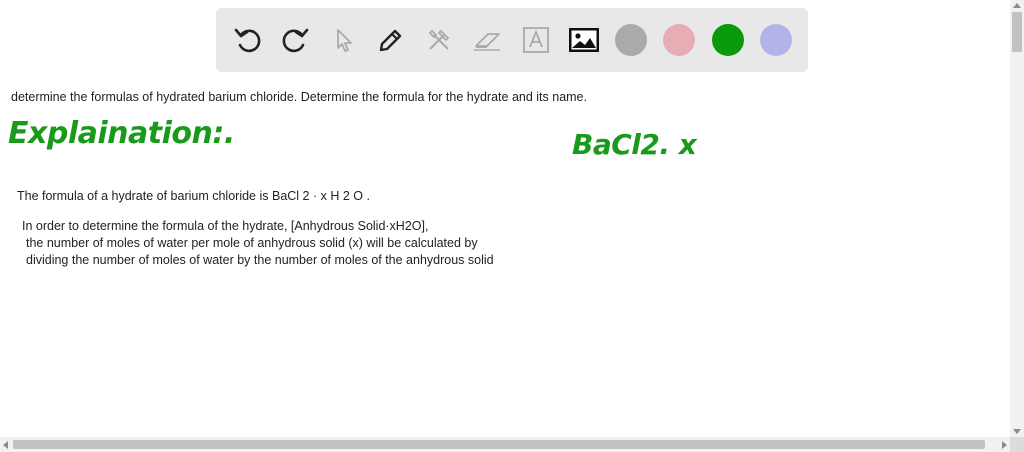  Describe the element at coordinates (1004, 445) in the screenshot. I see `scroll-right-arrow-icon` at that location.